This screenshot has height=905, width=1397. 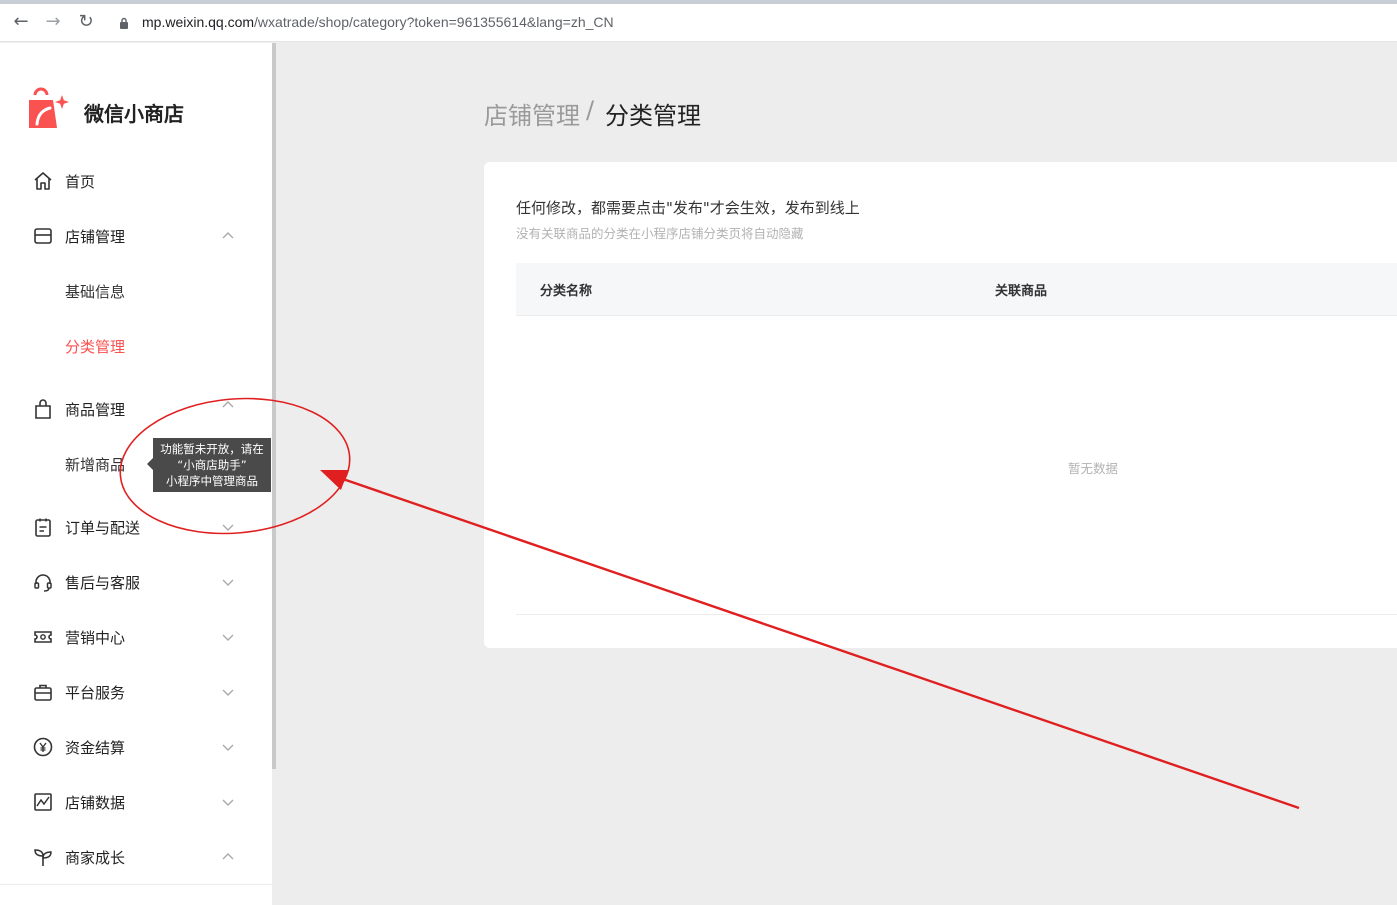 I want to click on publish-notice-hint: 没有关联商品的分类在小程序店铺分类页将自动隐藏, so click(x=660, y=233).